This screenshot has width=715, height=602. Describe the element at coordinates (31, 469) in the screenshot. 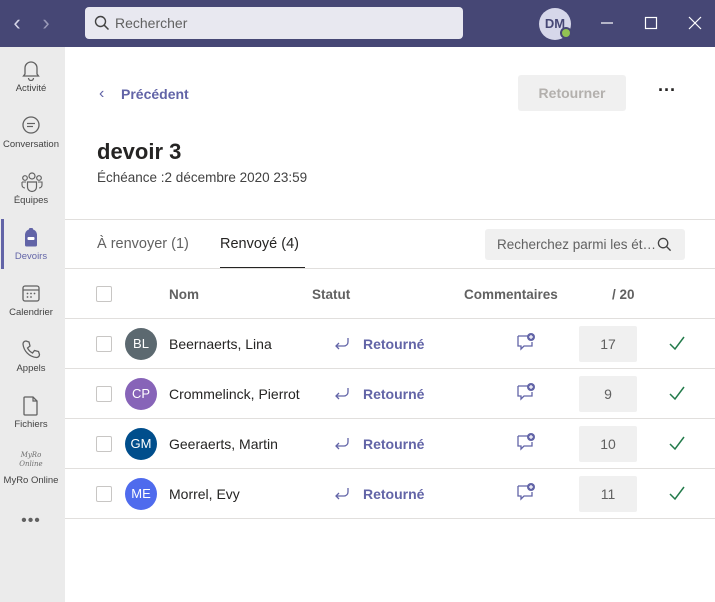

I see `rail-item-myro: MyRo Online MyRo Online` at that location.